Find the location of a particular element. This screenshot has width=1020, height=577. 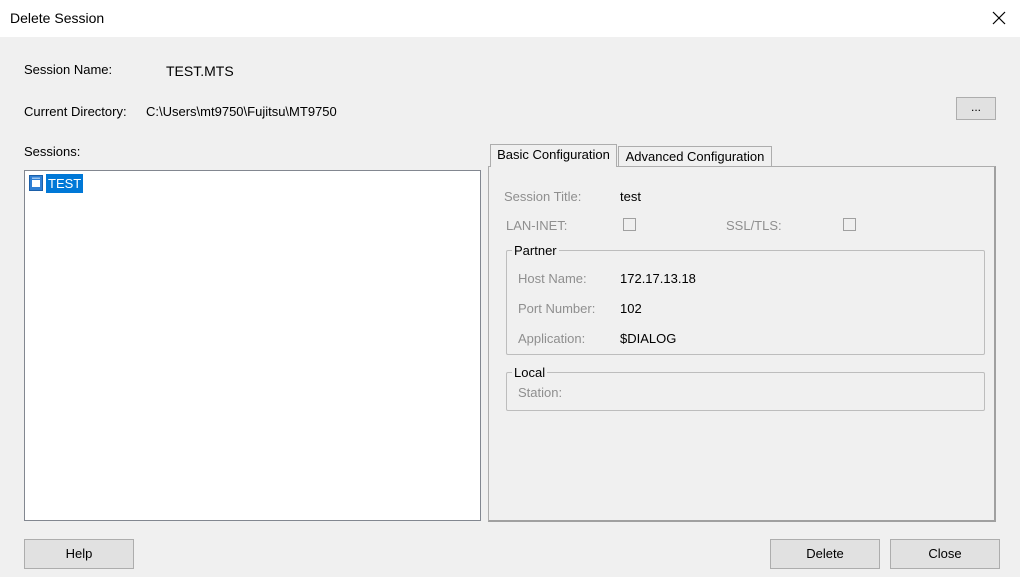

help-button: Help is located at coordinates (79, 554).